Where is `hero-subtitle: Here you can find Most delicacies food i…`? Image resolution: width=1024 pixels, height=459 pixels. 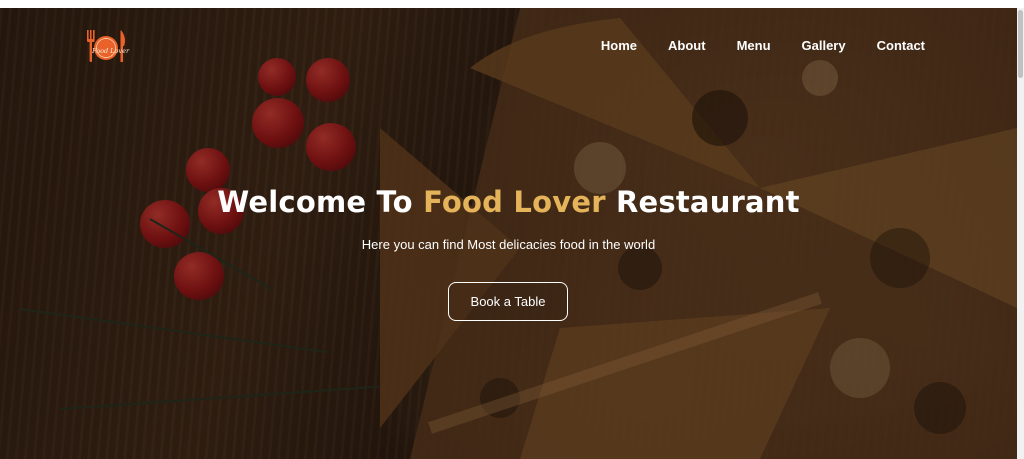
hero-subtitle: Here you can find Most delicacies food i… is located at coordinates (508, 244).